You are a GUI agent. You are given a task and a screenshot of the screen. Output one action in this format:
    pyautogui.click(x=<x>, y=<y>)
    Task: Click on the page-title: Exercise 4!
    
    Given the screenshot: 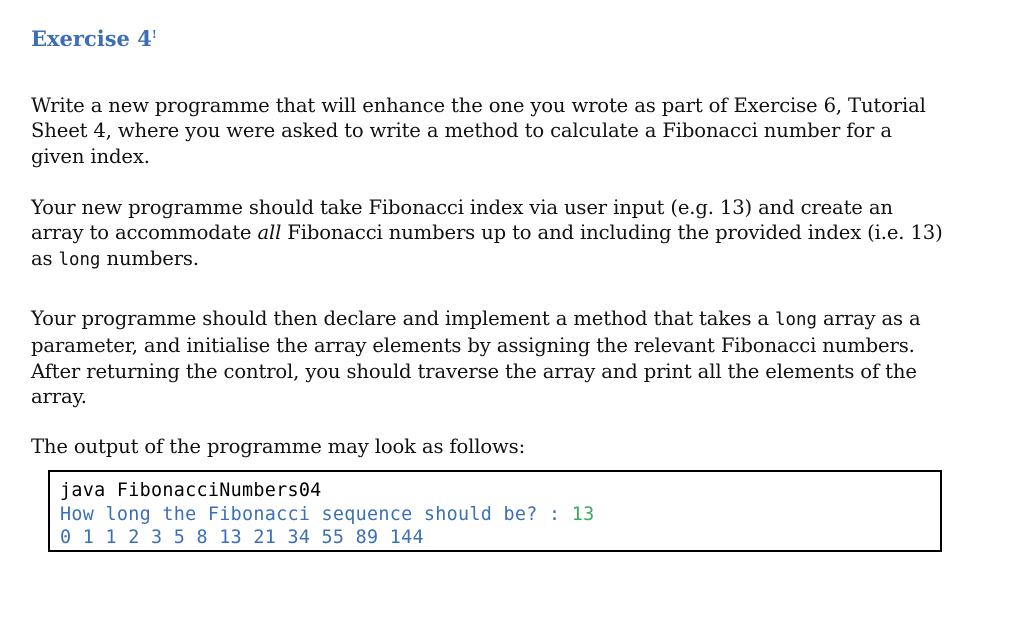 What is the action you would take?
    pyautogui.click(x=94, y=39)
    